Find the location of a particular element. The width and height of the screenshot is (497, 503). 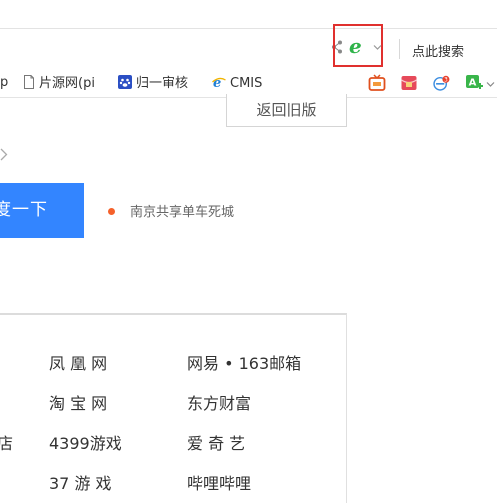

site-link: 凤 凰 网 is located at coordinates (78, 362).